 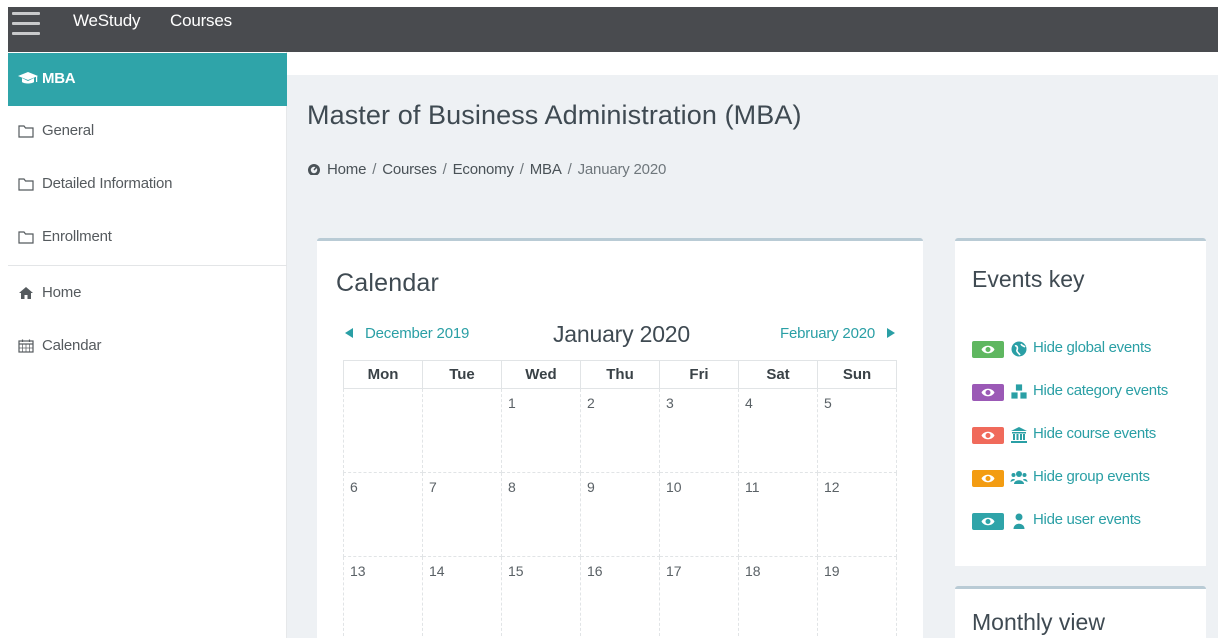 What do you see at coordinates (541, 430) in the screenshot?
I see `calendar-day: 1` at bounding box center [541, 430].